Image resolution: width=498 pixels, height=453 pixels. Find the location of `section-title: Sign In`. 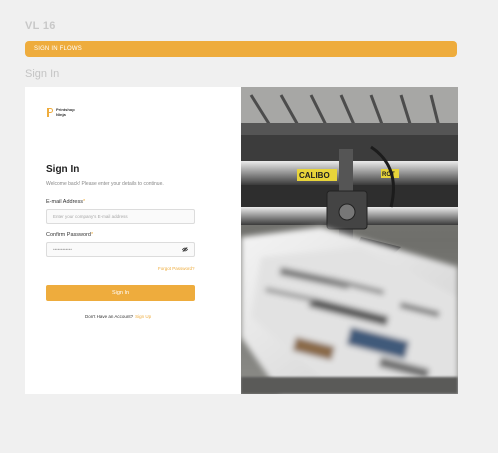

section-title: Sign In is located at coordinates (42, 74).